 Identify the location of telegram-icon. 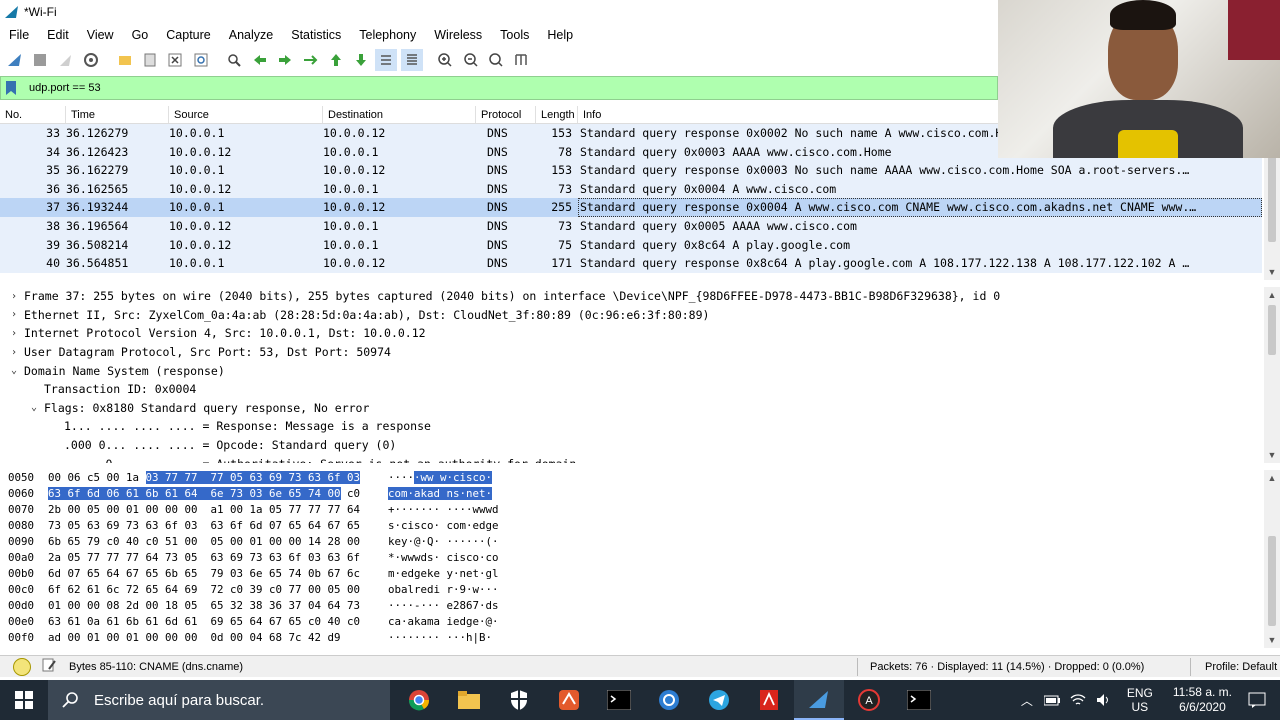
(719, 700).